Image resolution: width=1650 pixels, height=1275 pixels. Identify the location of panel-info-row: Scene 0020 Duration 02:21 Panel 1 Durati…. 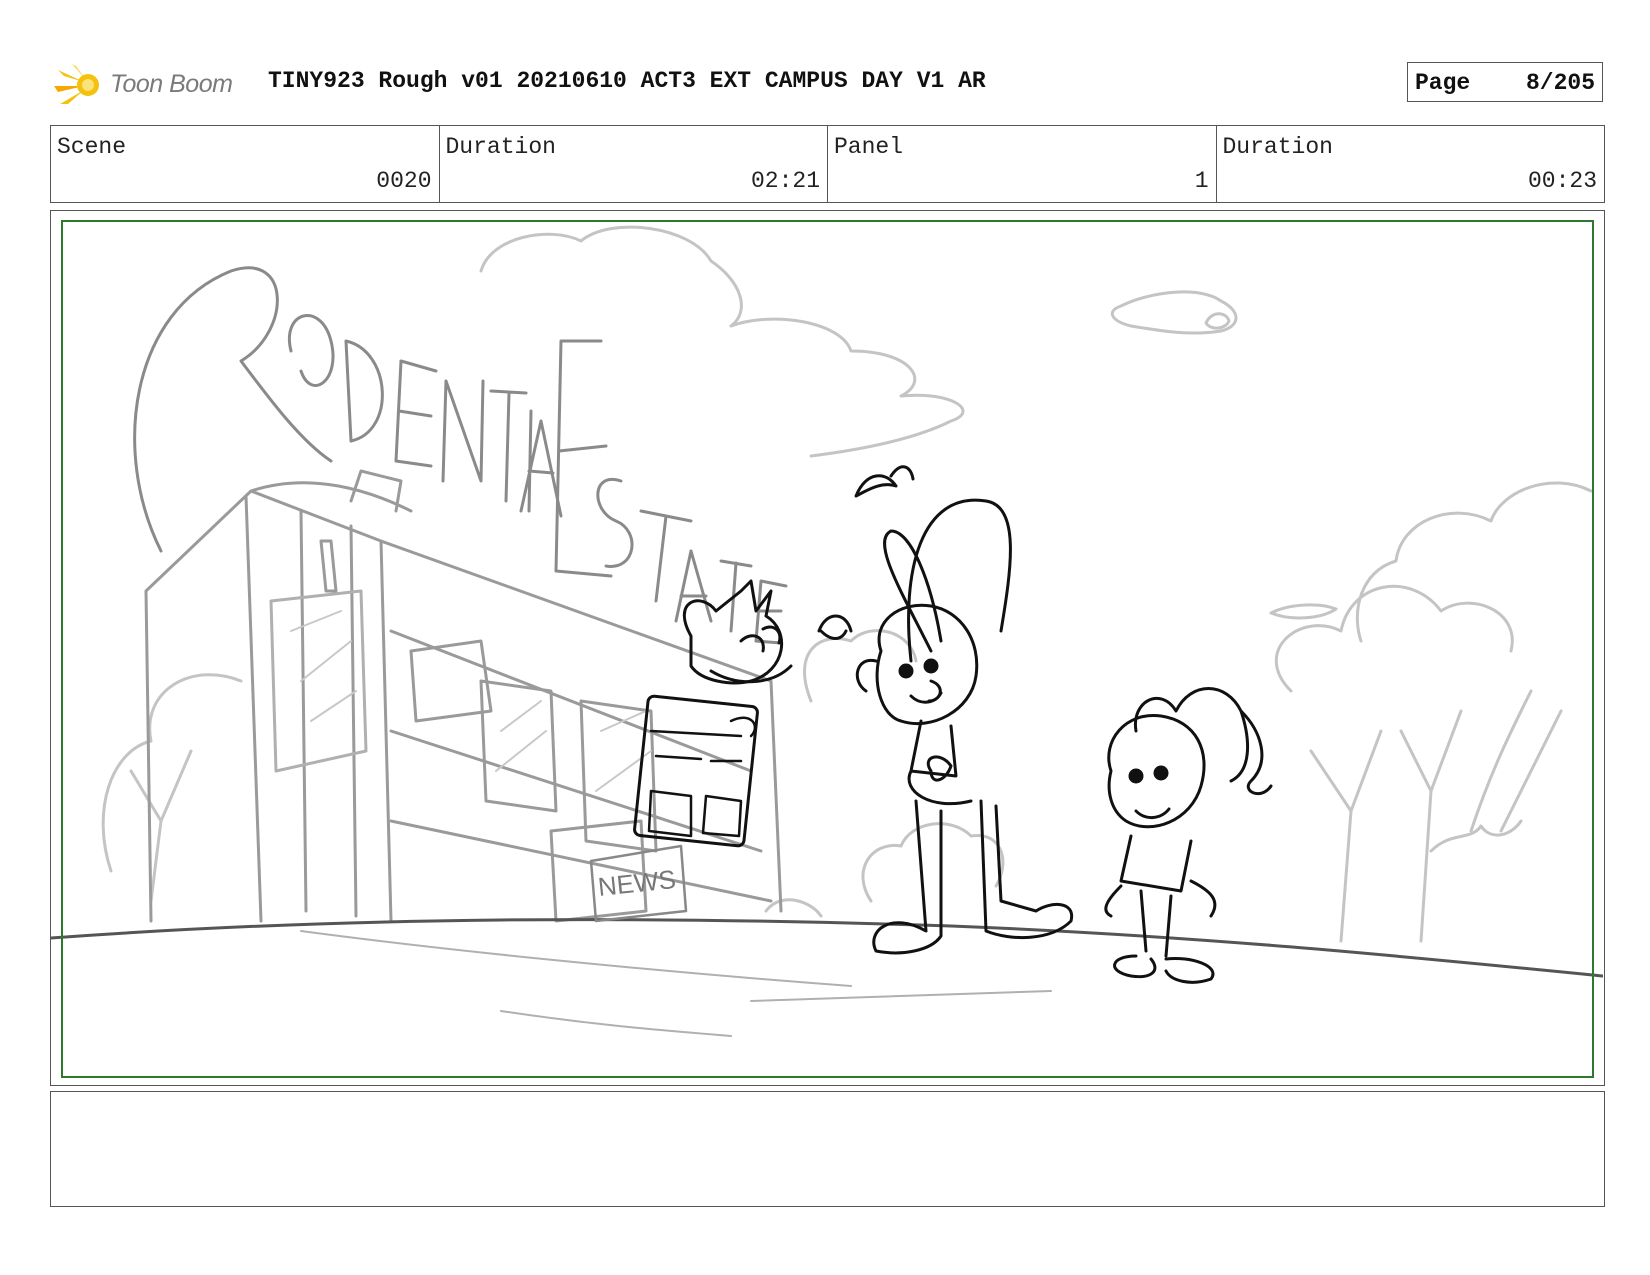
(827, 164).